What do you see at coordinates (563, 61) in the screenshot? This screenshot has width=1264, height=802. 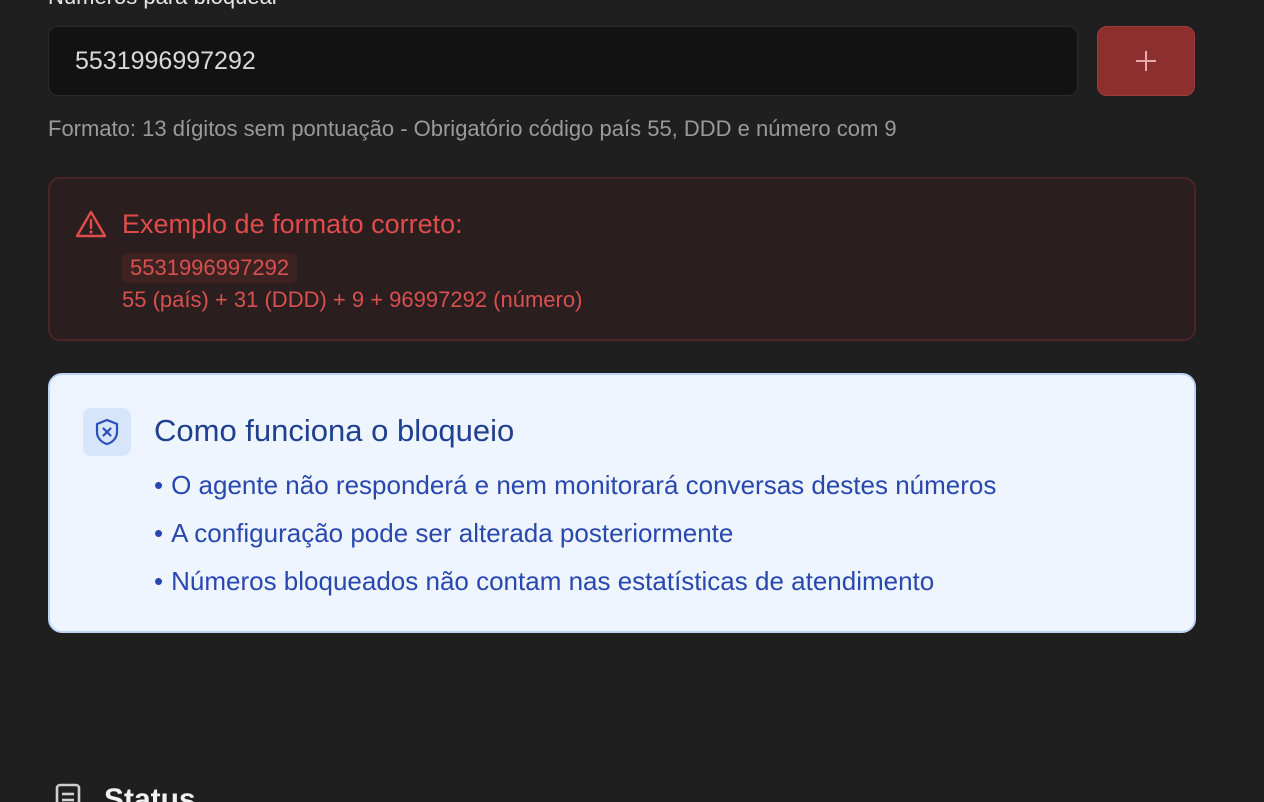 I see `phone-number-input` at bounding box center [563, 61].